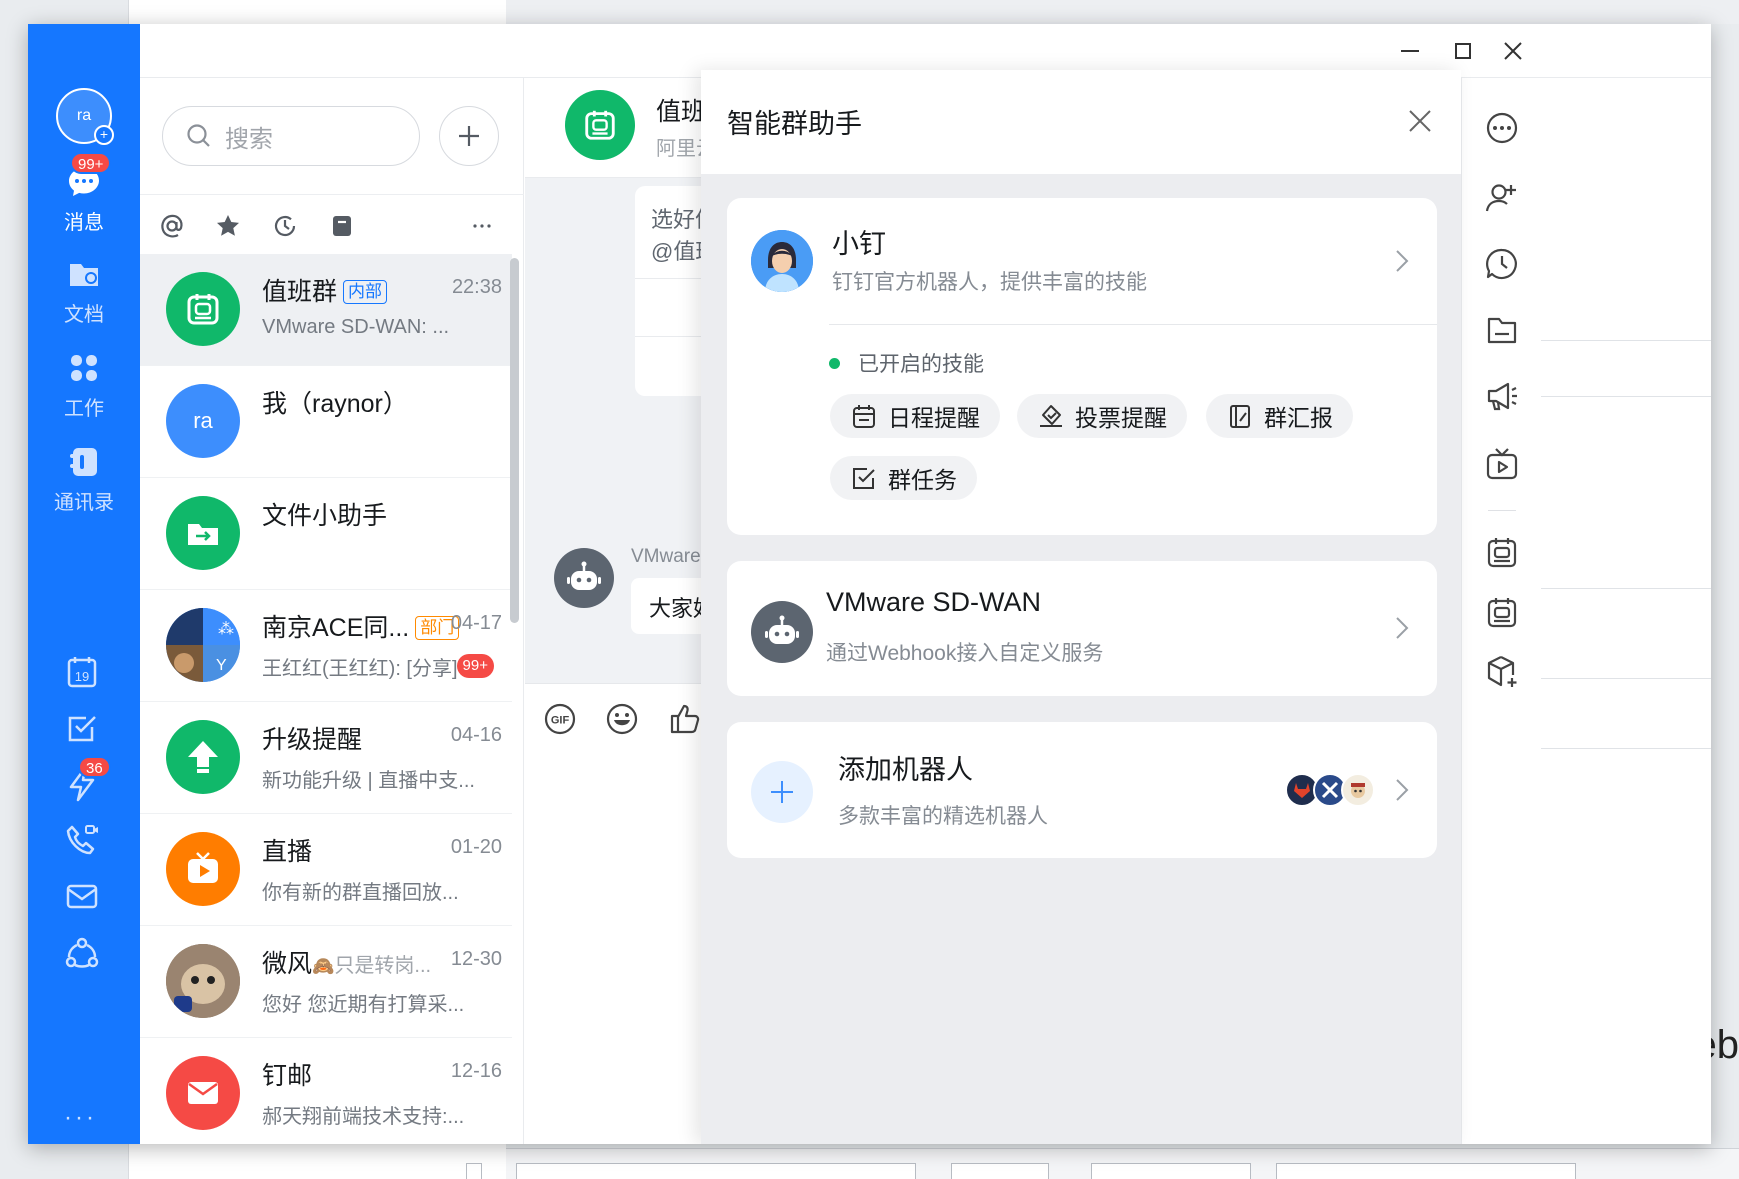  I want to click on maximize-button, so click(1463, 51).